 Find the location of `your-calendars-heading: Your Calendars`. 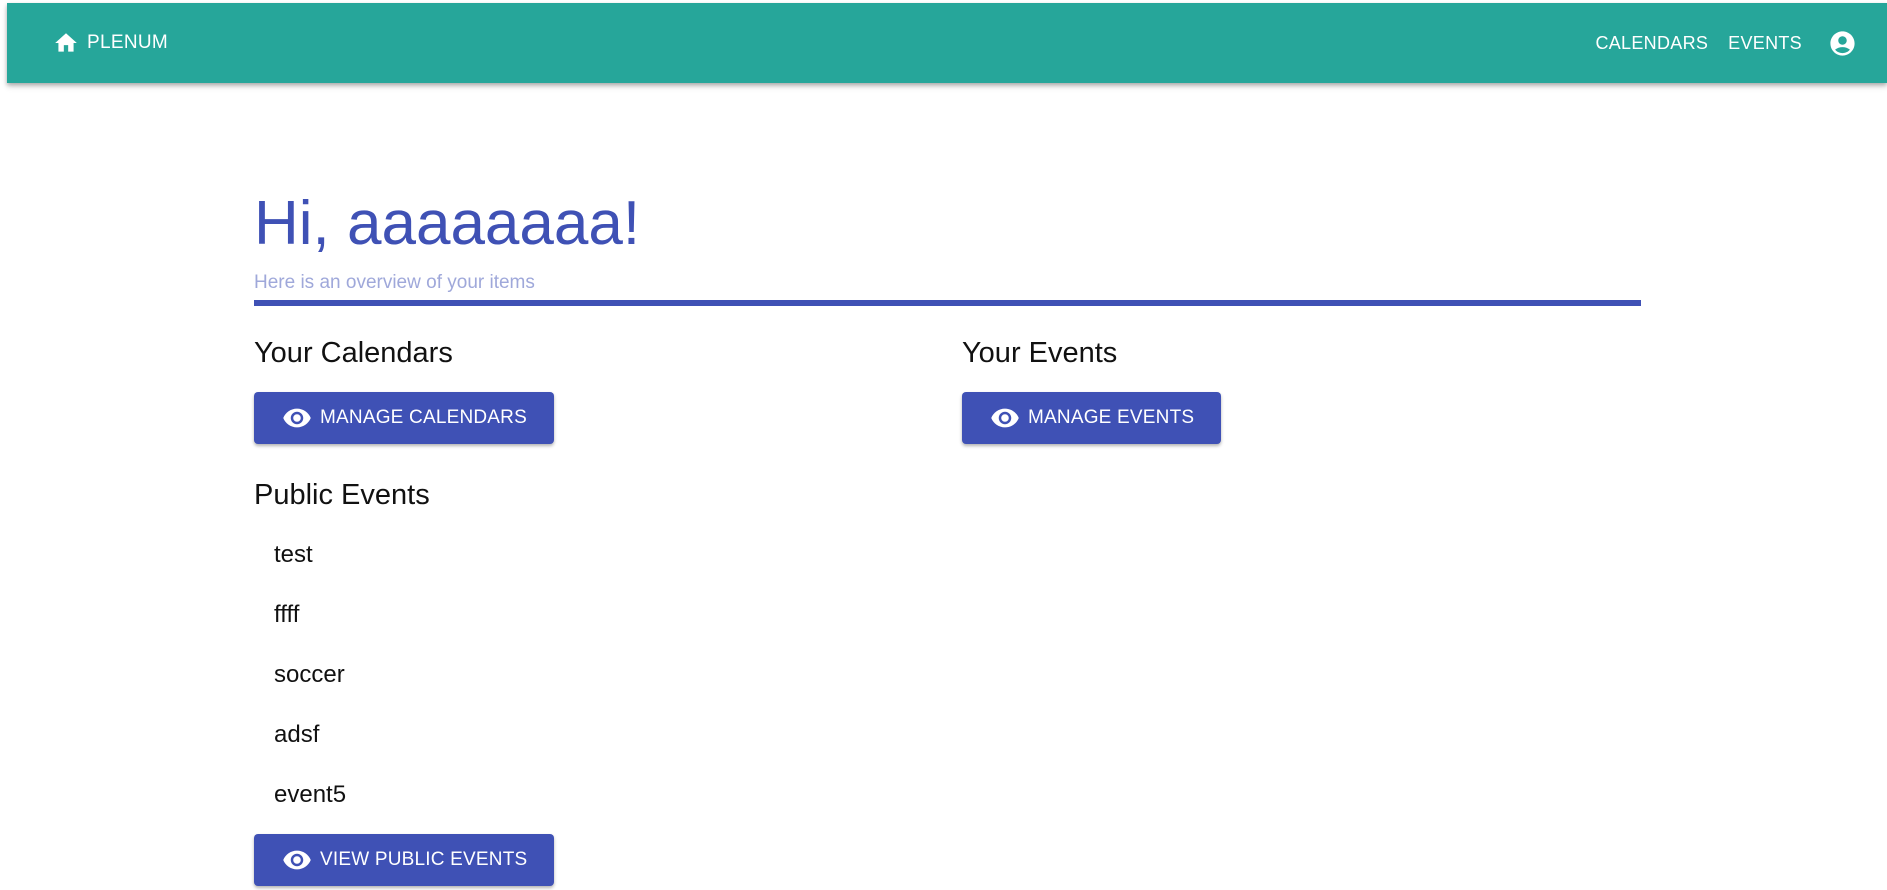

your-calendars-heading: Your Calendars is located at coordinates (353, 353).